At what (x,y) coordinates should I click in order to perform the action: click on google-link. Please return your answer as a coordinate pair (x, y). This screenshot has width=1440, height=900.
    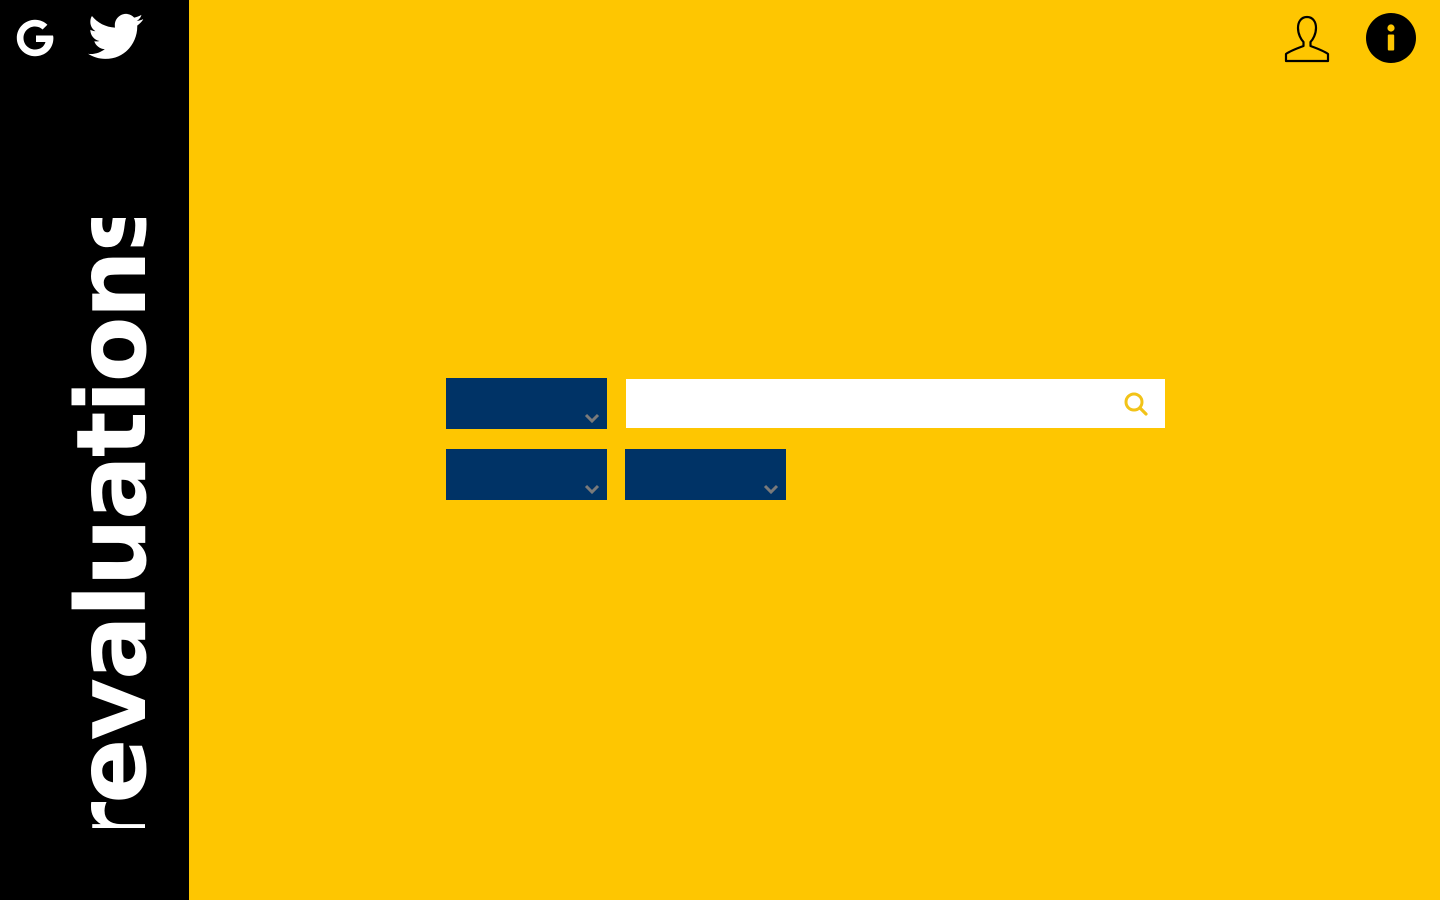
    Looking at the image, I should click on (35, 38).